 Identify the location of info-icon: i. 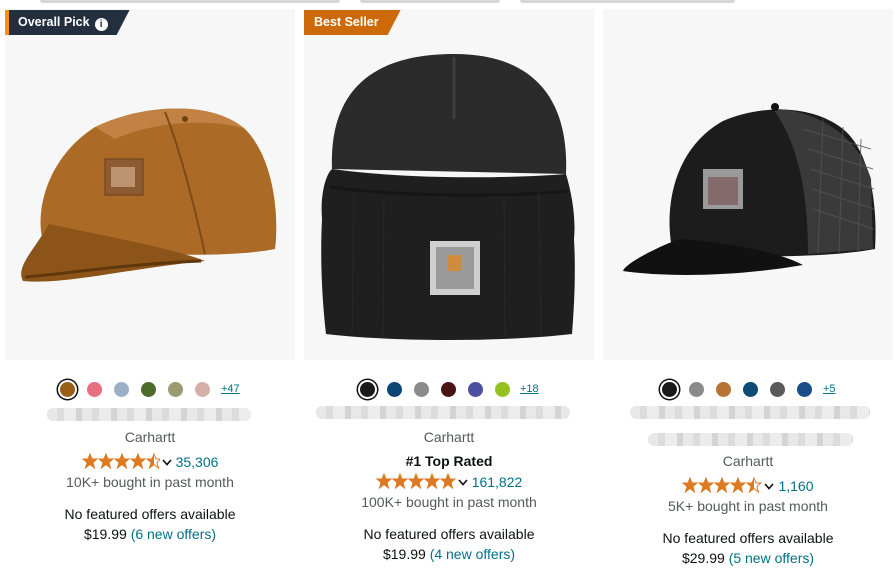
(101, 24).